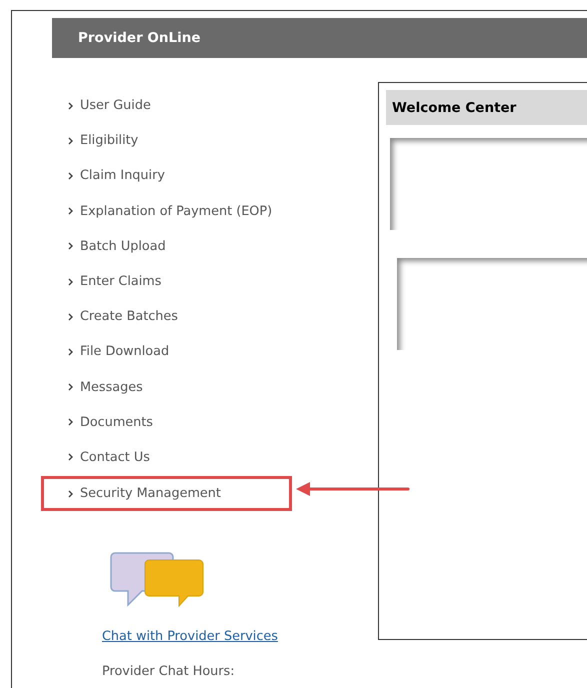  Describe the element at coordinates (109, 140) in the screenshot. I see `nav-link: Eligibility` at that location.